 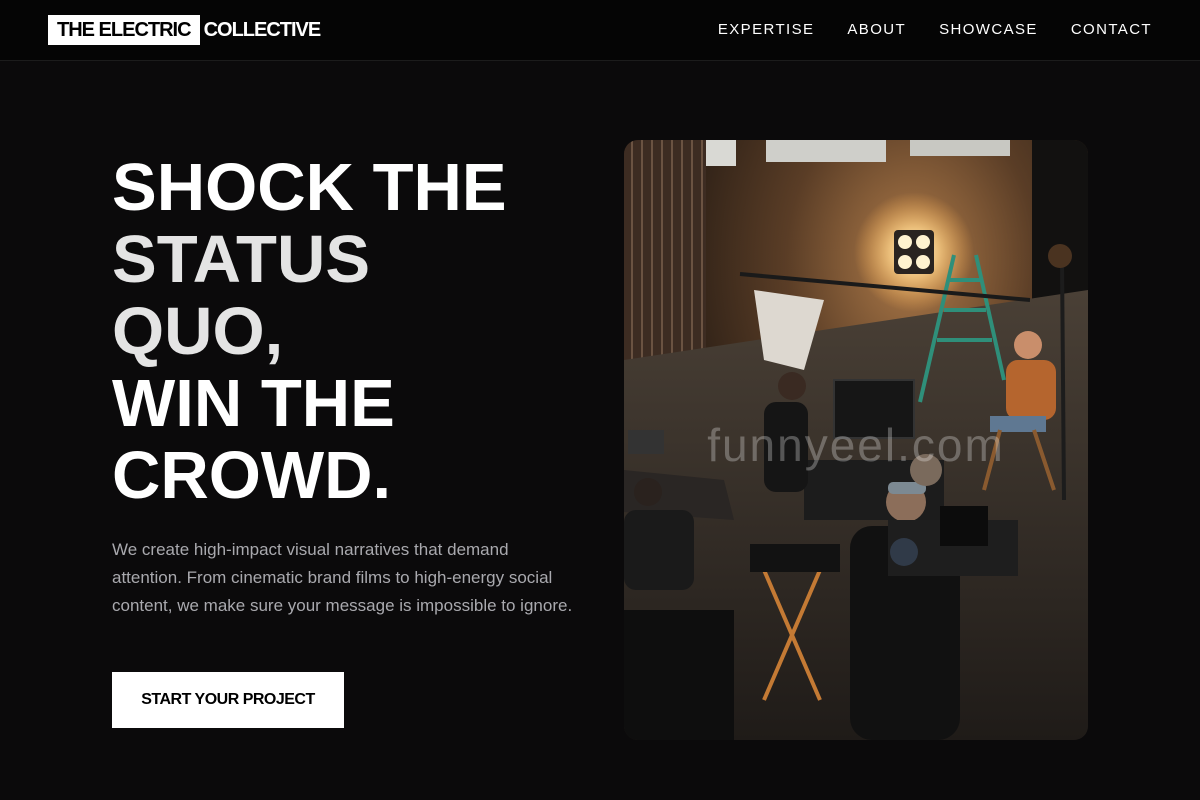 What do you see at coordinates (876, 30) in the screenshot?
I see `nav-link-about: ABOUT` at bounding box center [876, 30].